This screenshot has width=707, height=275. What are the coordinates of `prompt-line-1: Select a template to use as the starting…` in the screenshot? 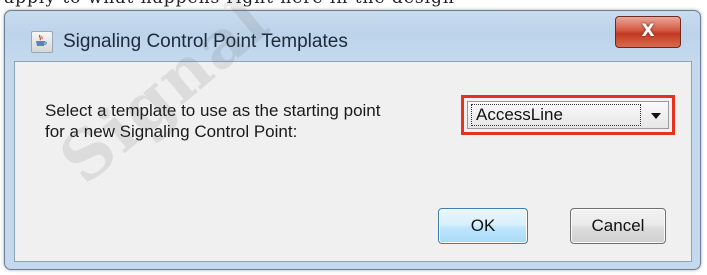 It's located at (213, 110).